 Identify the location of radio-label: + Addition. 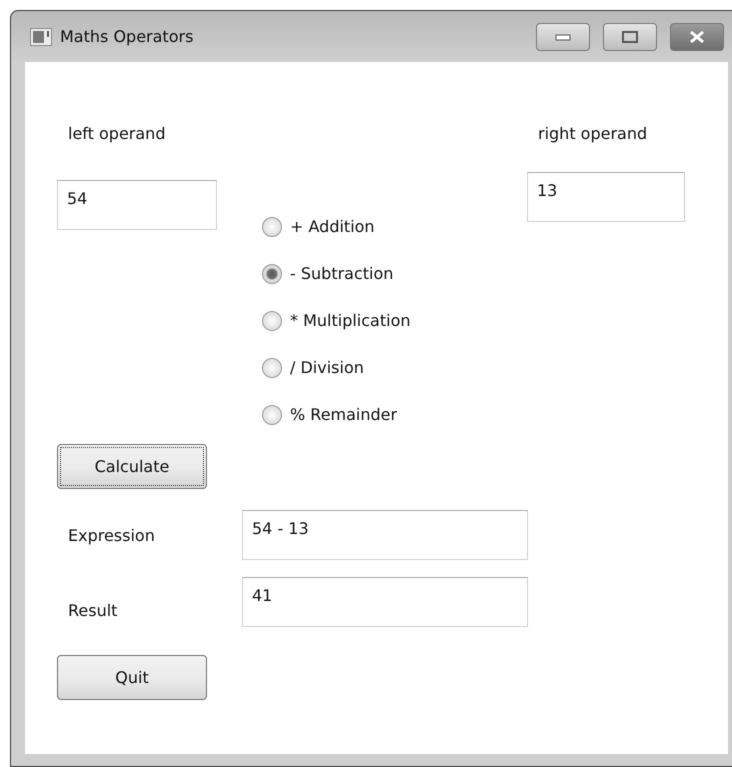
(332, 226).